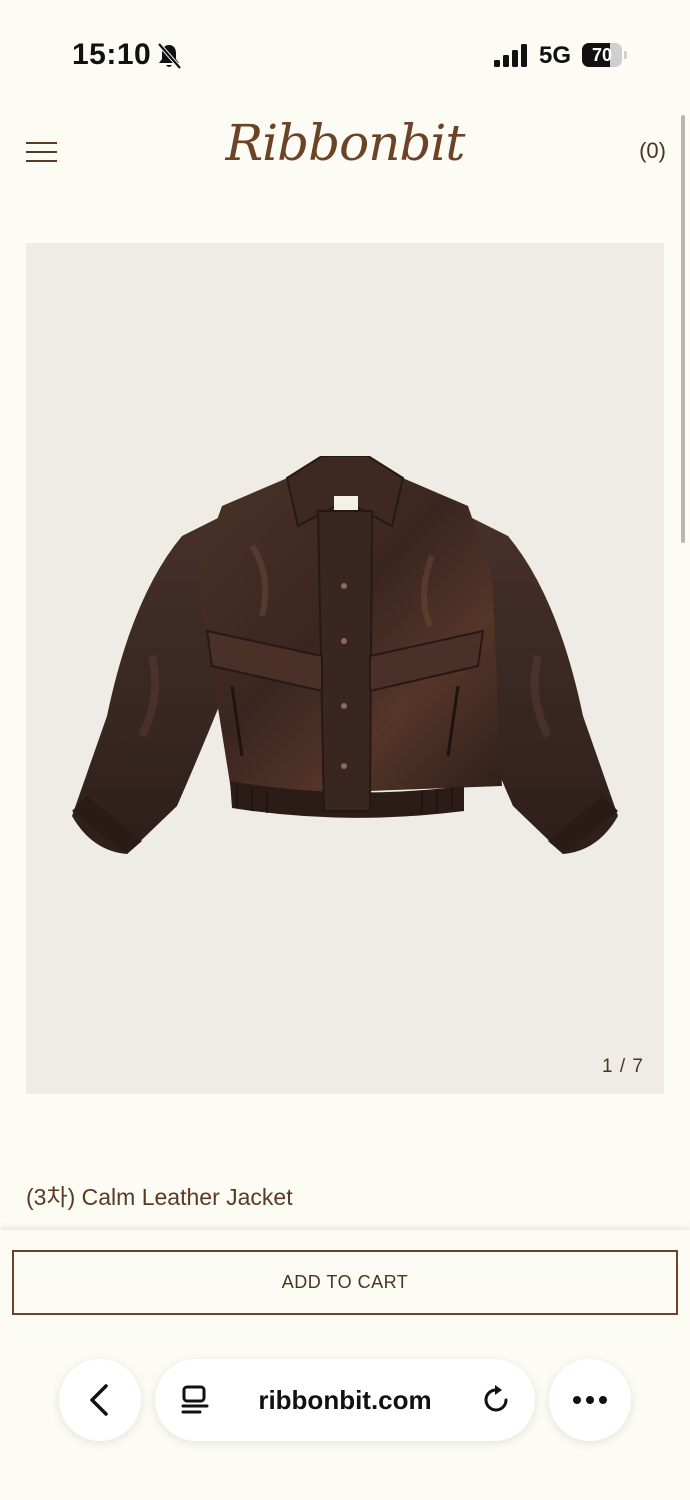 The width and height of the screenshot is (690, 1500). What do you see at coordinates (510, 55) in the screenshot?
I see `signal-icon` at bounding box center [510, 55].